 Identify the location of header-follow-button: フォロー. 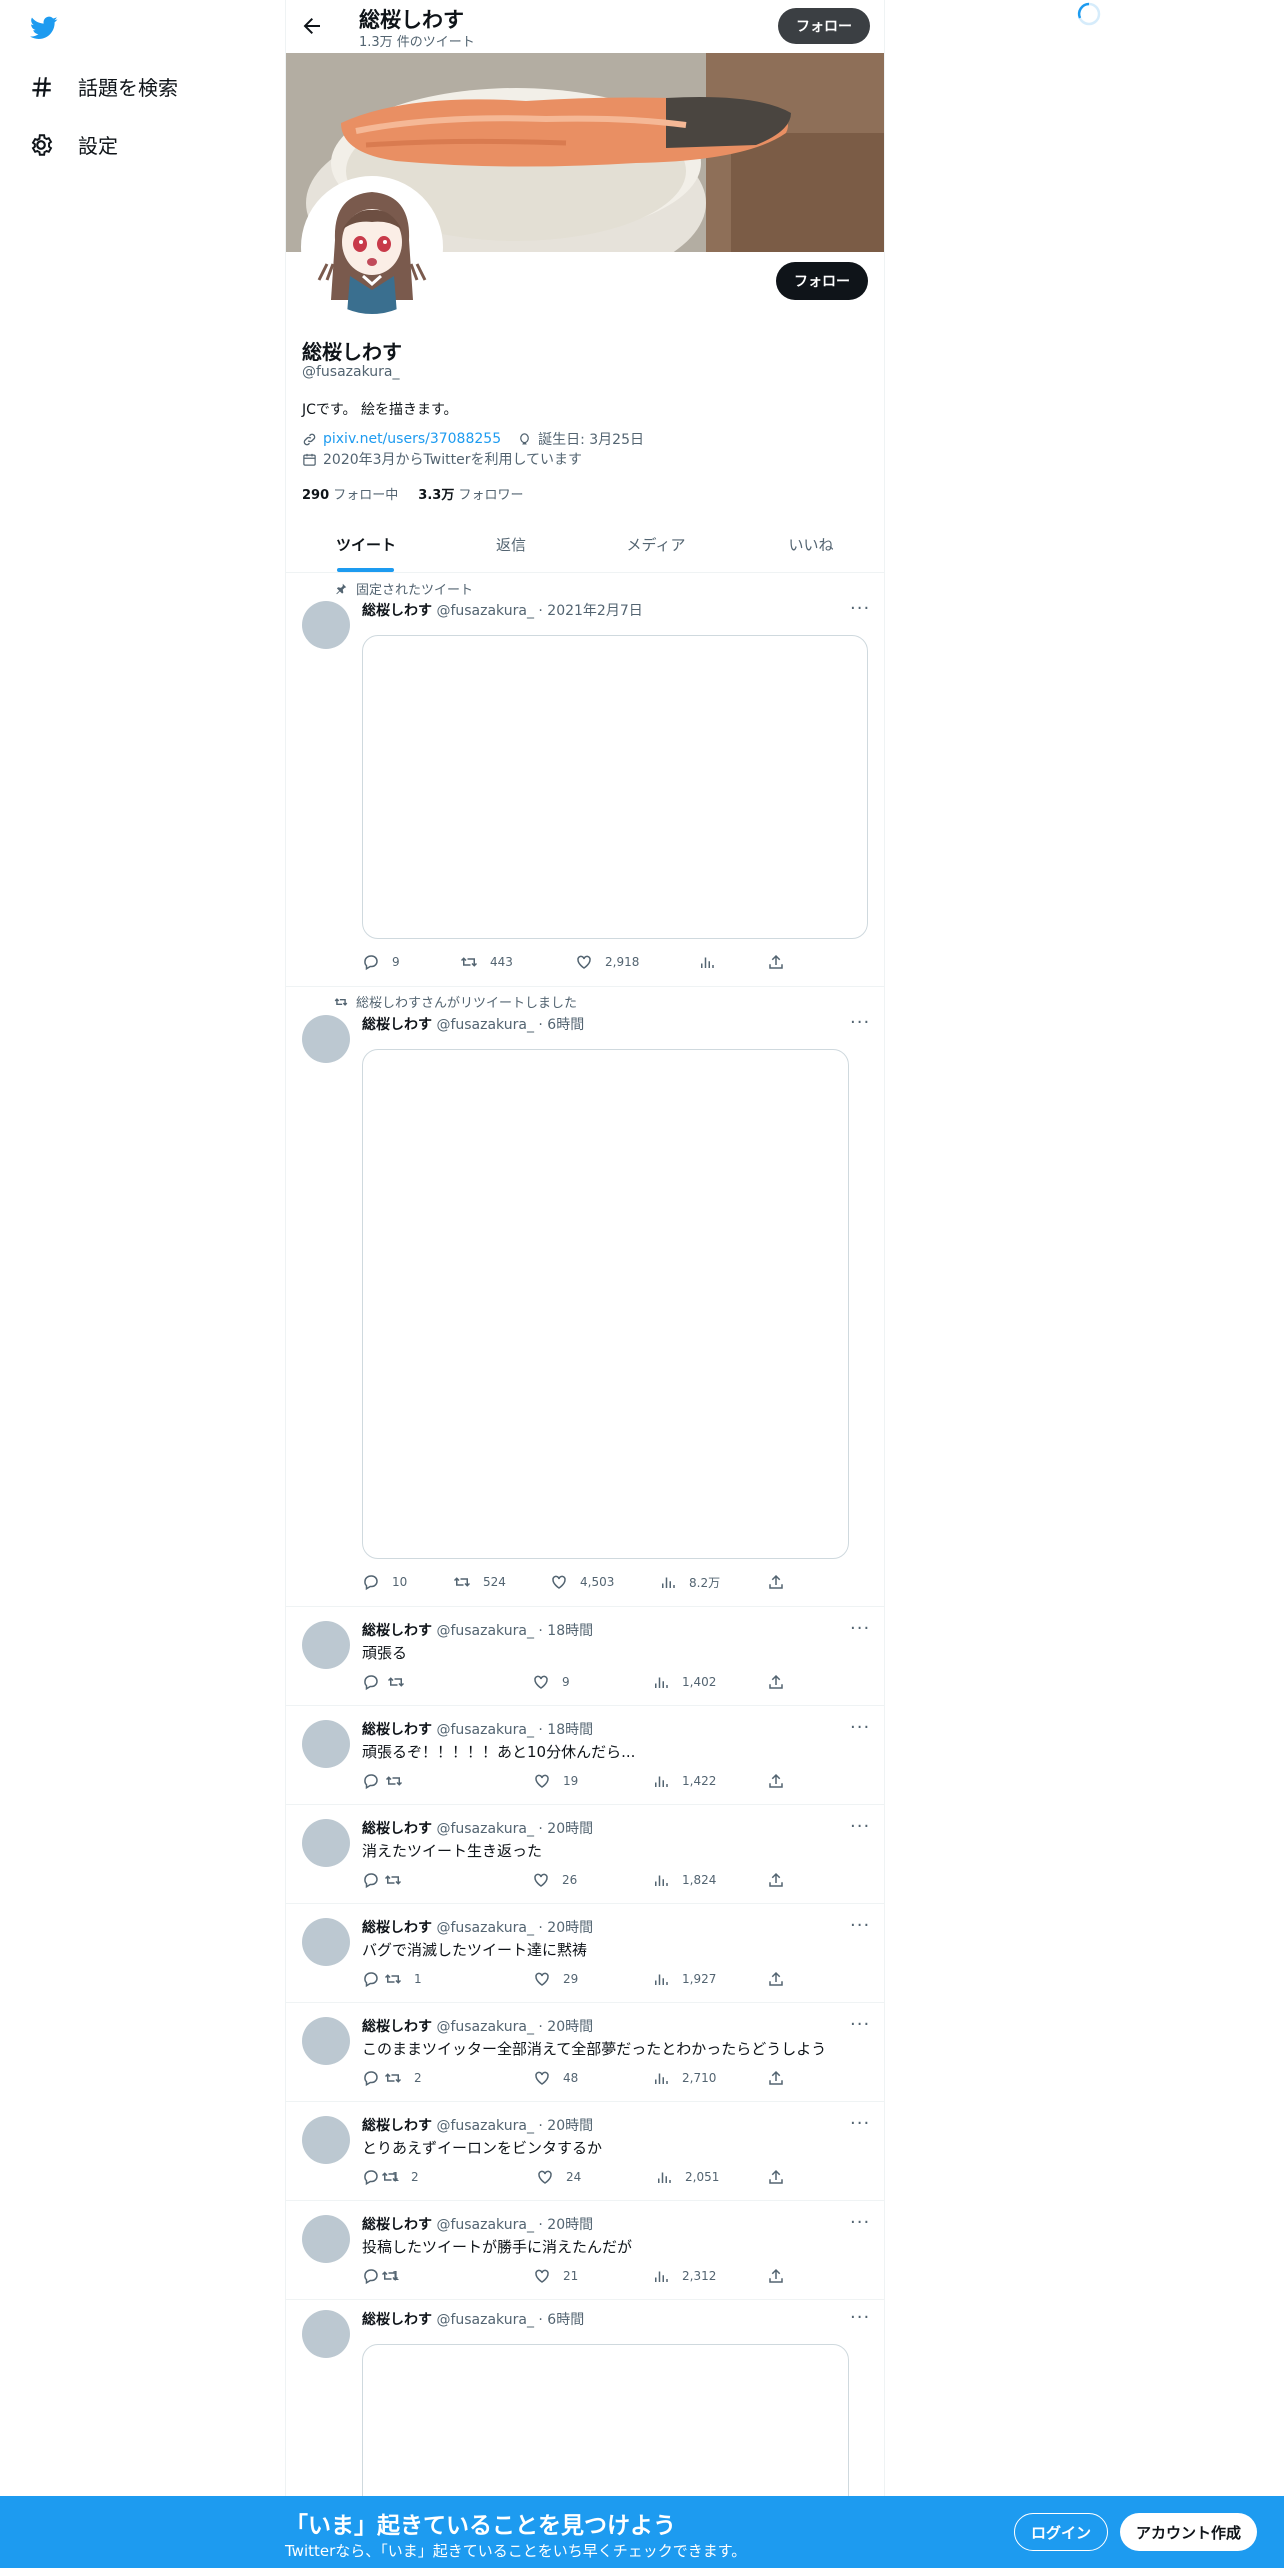
(824, 26).